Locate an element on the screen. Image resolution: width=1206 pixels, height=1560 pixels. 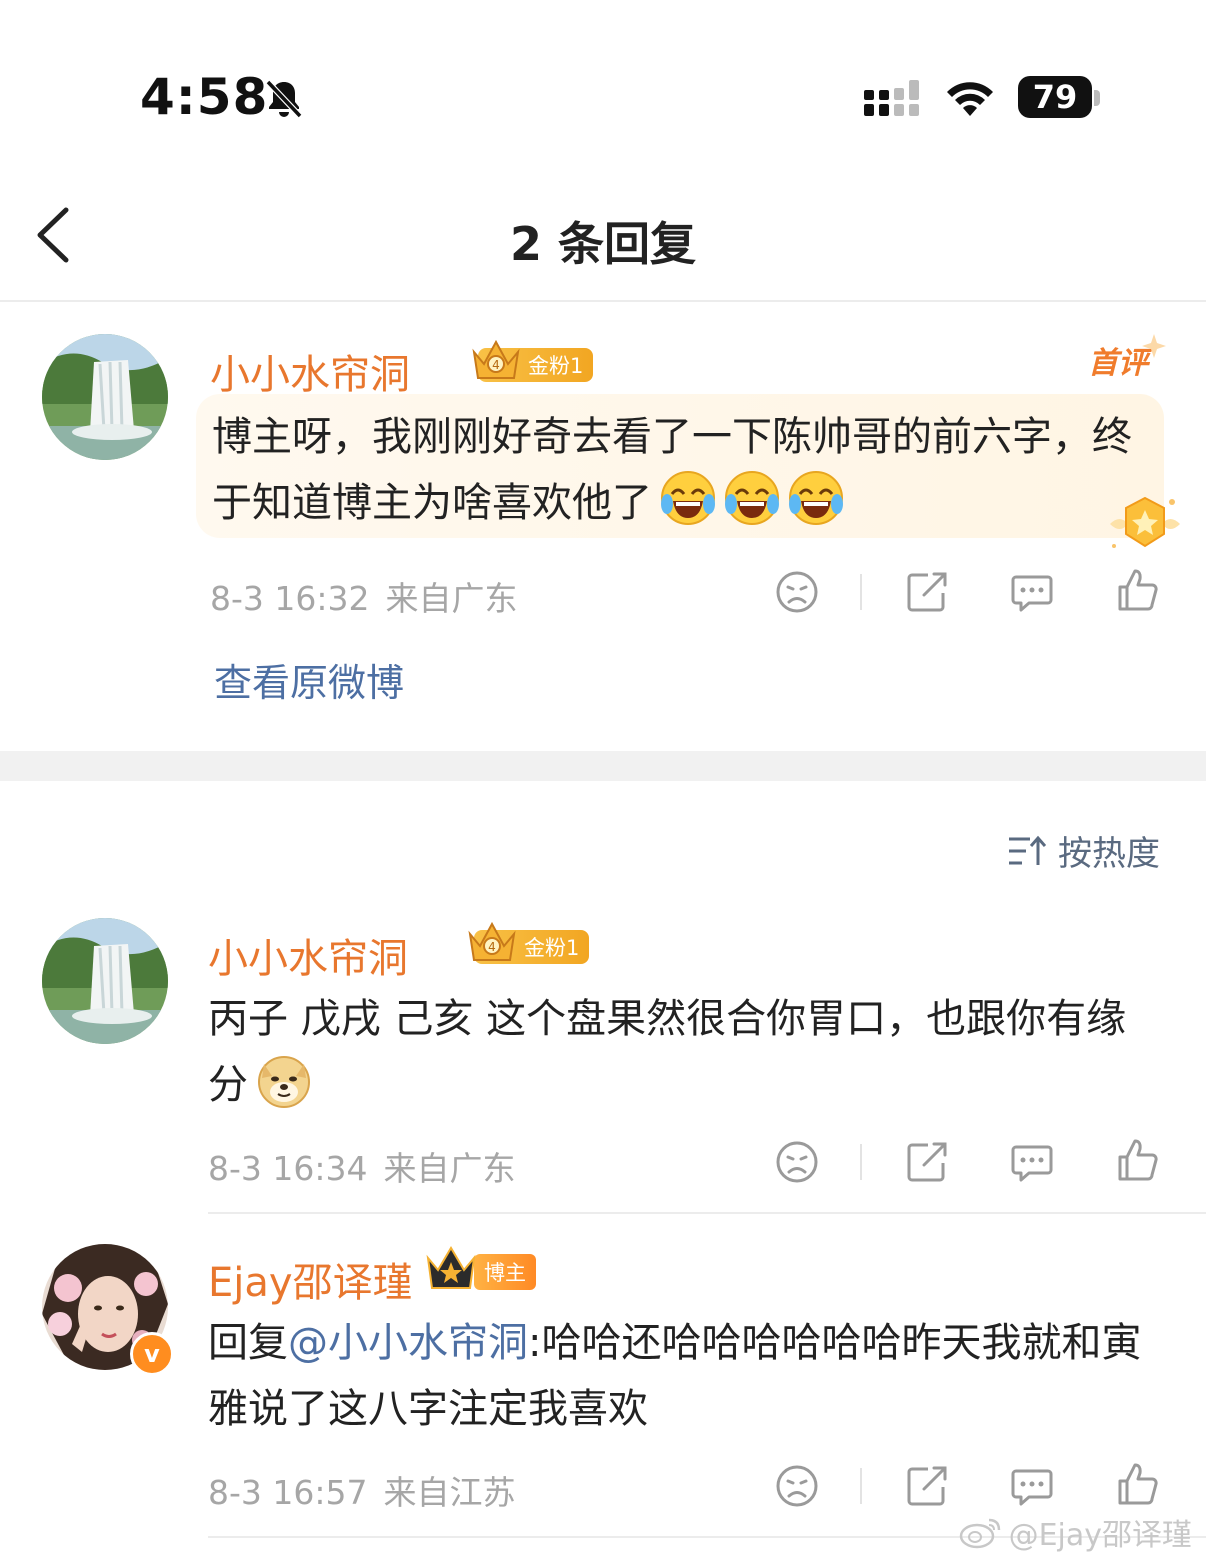
first-comment-tag: 首评 is located at coordinates (1118, 363).